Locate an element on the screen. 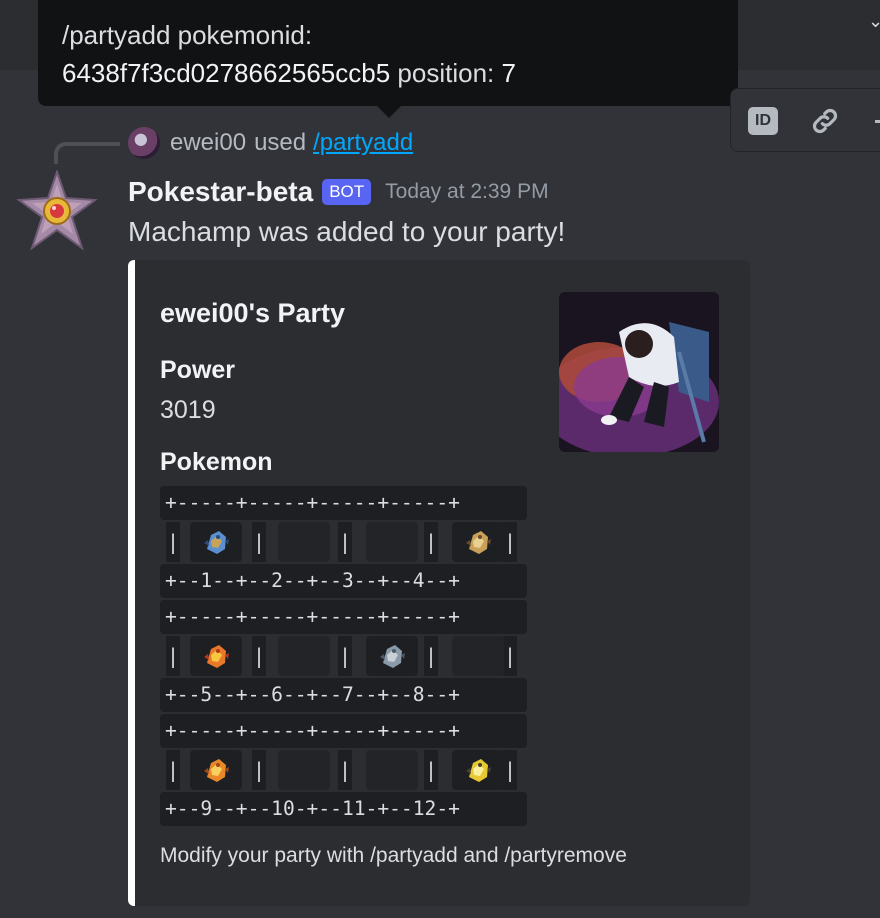 This screenshot has height=918, width=880. party-grid-labels-row-3: +--9--+--10-+--11-+--12-+ is located at coordinates (343, 809).